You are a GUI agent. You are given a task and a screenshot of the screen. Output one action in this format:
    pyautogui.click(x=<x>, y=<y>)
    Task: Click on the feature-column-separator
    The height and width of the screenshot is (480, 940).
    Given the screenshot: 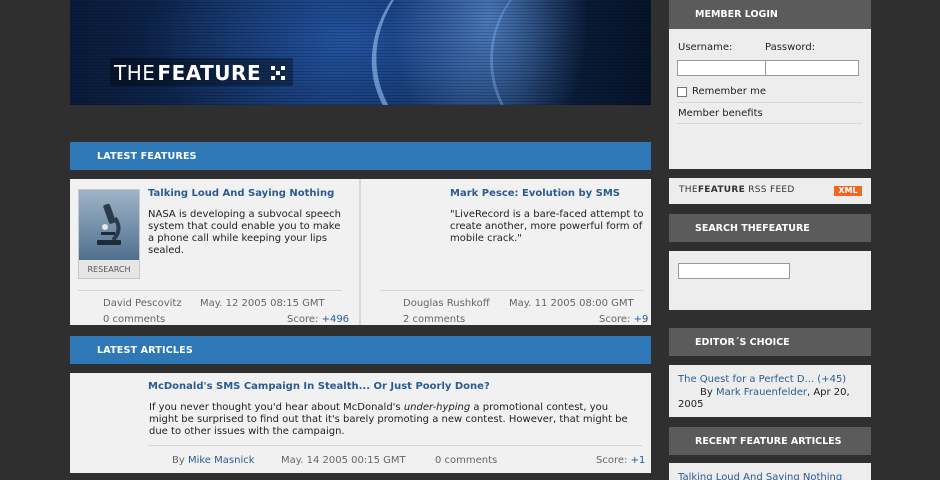 What is the action you would take?
    pyautogui.click(x=361, y=252)
    